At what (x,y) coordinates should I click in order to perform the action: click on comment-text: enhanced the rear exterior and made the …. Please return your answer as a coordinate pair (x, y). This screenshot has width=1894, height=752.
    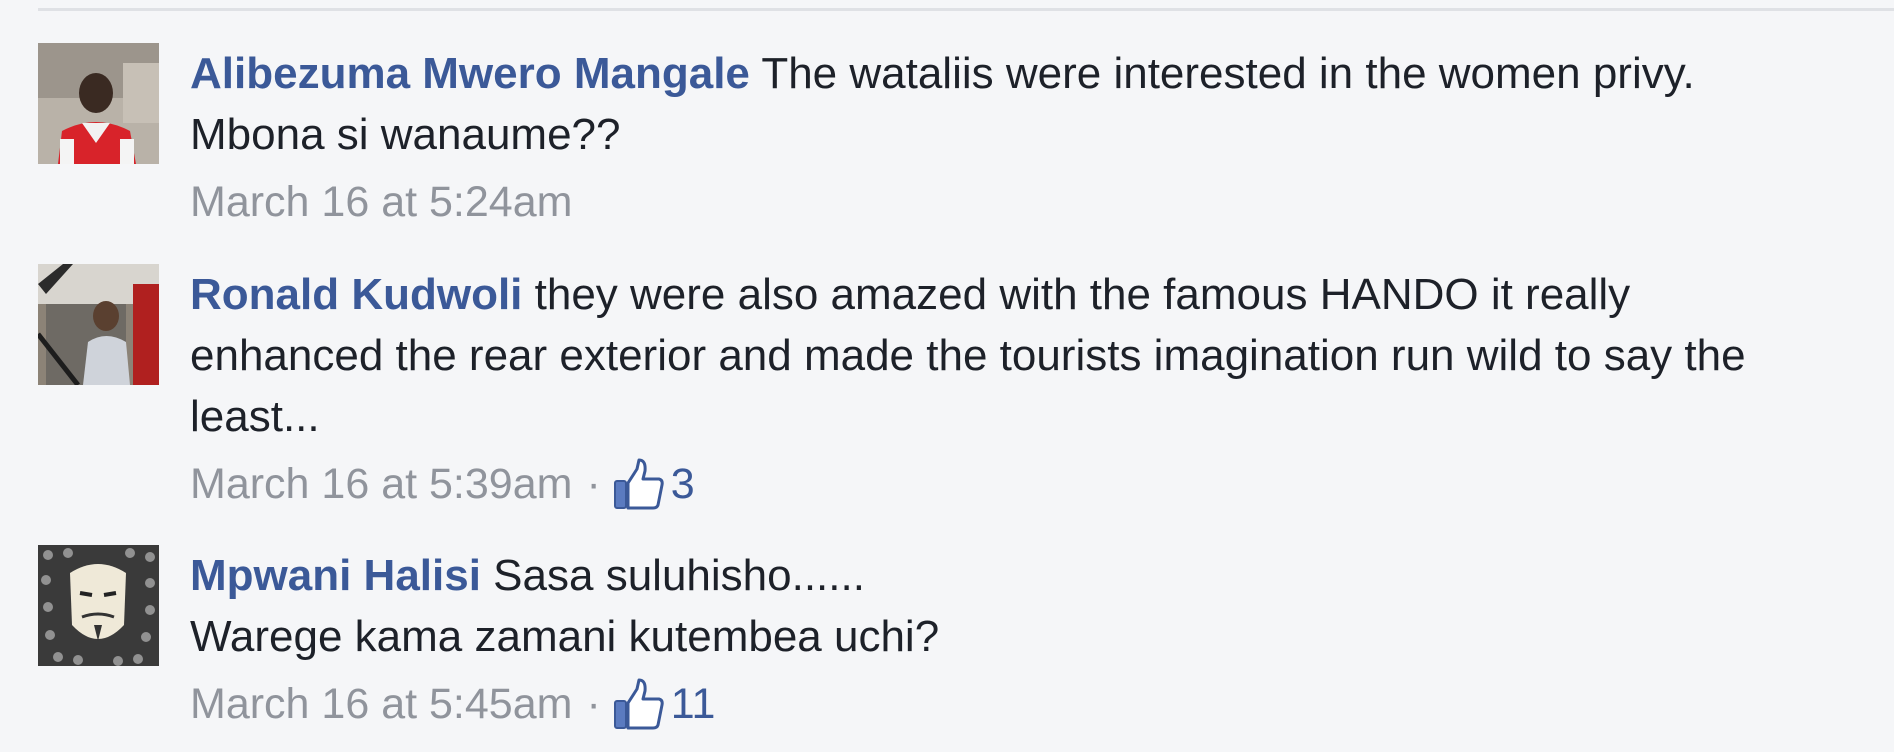
    Looking at the image, I should click on (968, 355).